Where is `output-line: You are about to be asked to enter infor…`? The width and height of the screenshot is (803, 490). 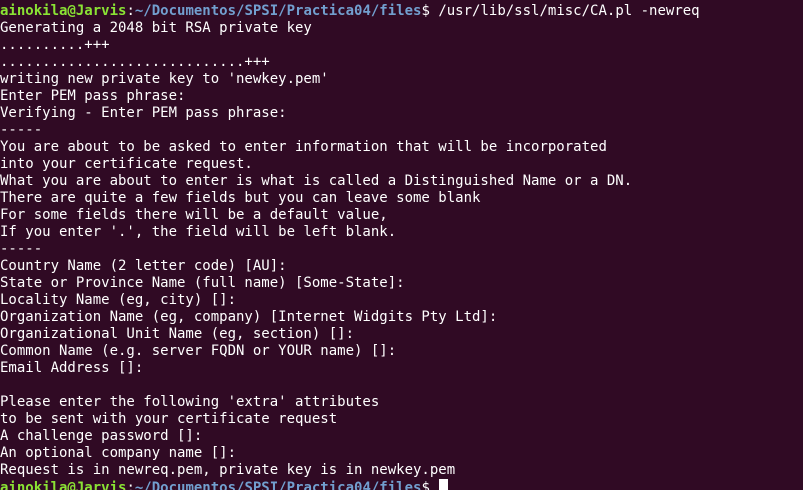
output-line: You are about to be asked to enter infor… is located at coordinates (303, 147).